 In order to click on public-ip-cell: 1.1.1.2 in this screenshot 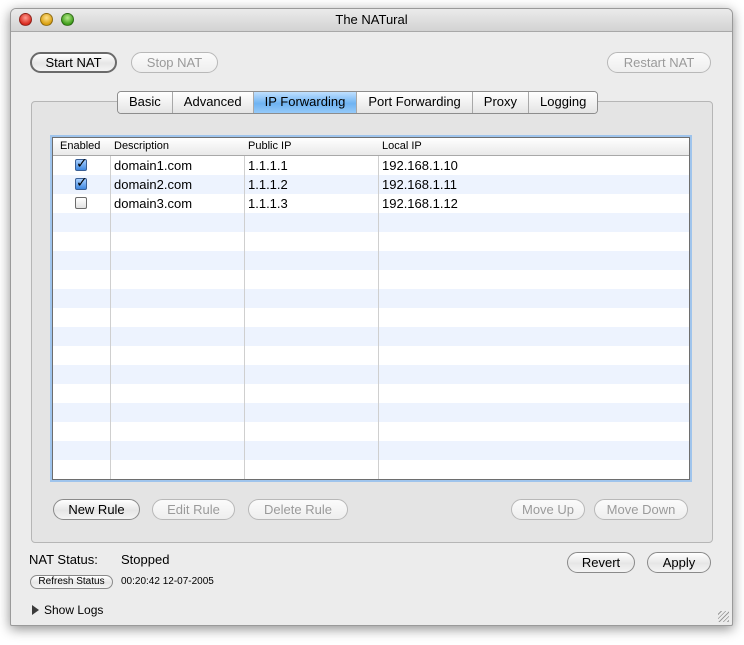, I will do `click(268, 184)`.